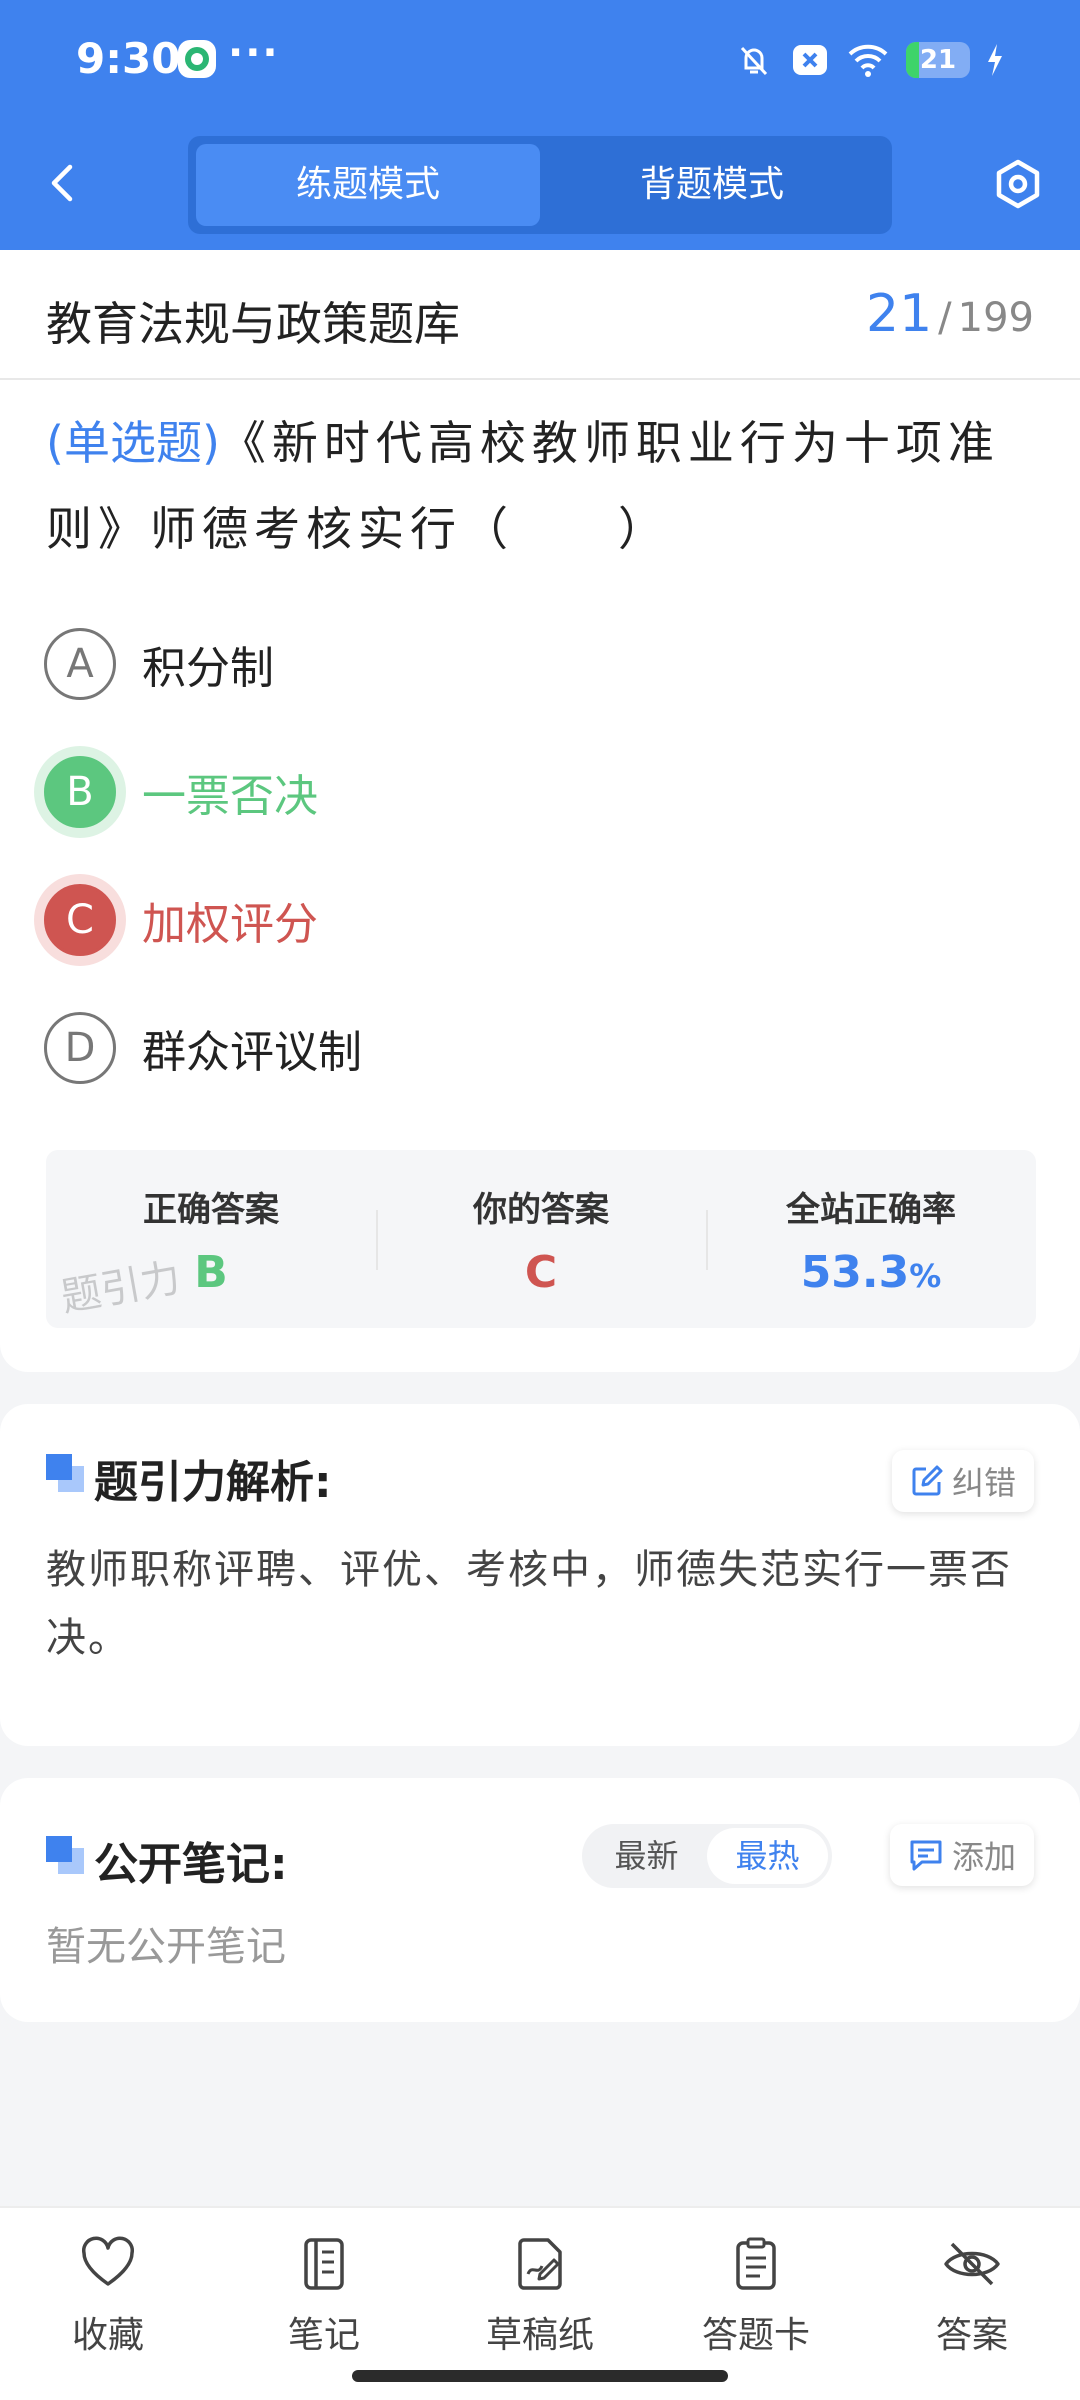  What do you see at coordinates (767, 1856) in the screenshot?
I see `sort-hottest-tab: 最热` at bounding box center [767, 1856].